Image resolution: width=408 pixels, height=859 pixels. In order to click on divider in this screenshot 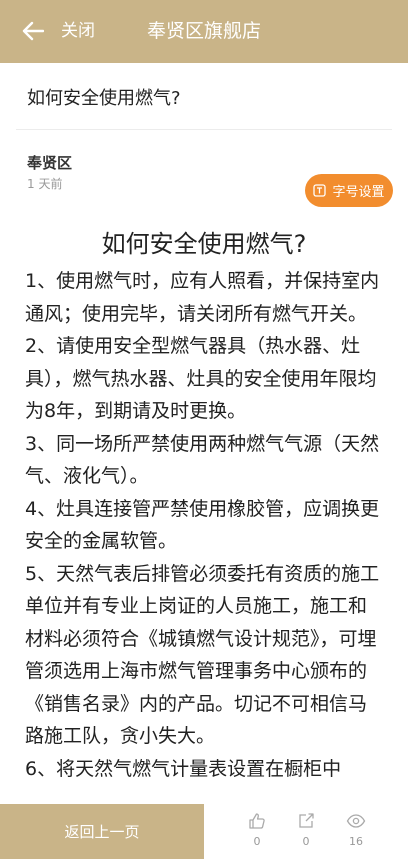, I will do `click(204, 129)`.